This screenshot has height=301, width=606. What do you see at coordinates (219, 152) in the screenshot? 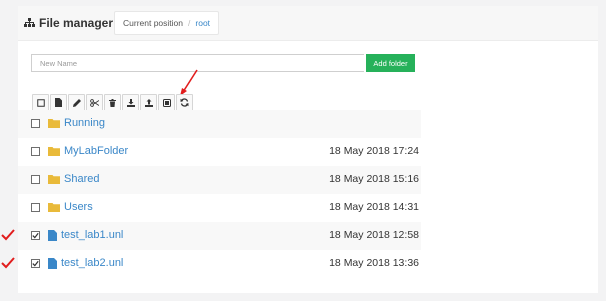
I see `list-item: MyLabFolder 18 May 2018 17:24` at bounding box center [219, 152].